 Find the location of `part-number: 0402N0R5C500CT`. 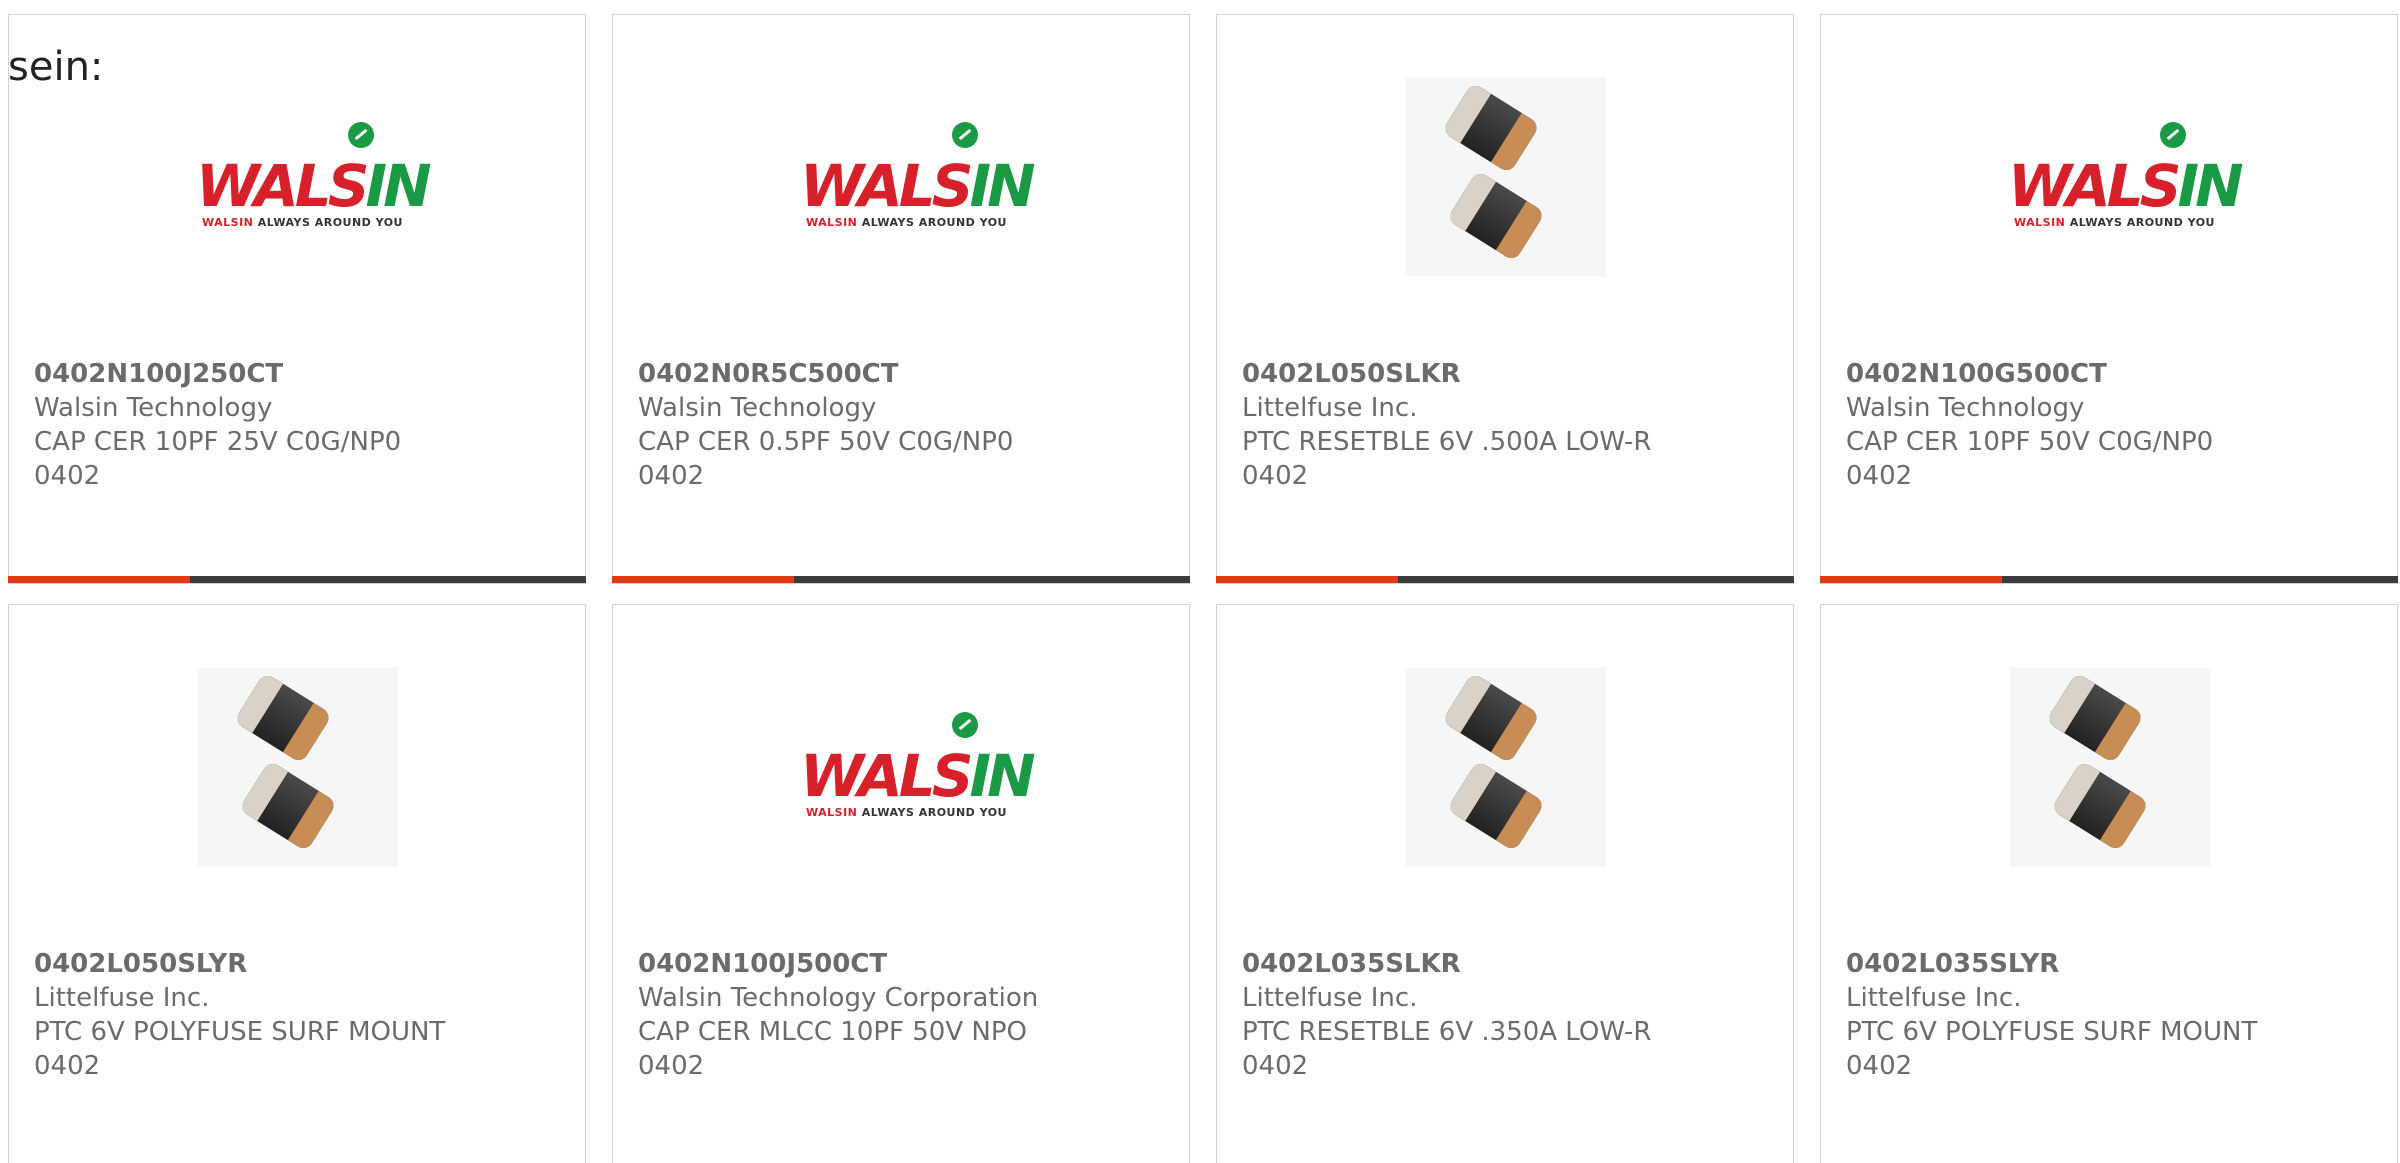

part-number: 0402N0R5C500CT is located at coordinates (825, 374).